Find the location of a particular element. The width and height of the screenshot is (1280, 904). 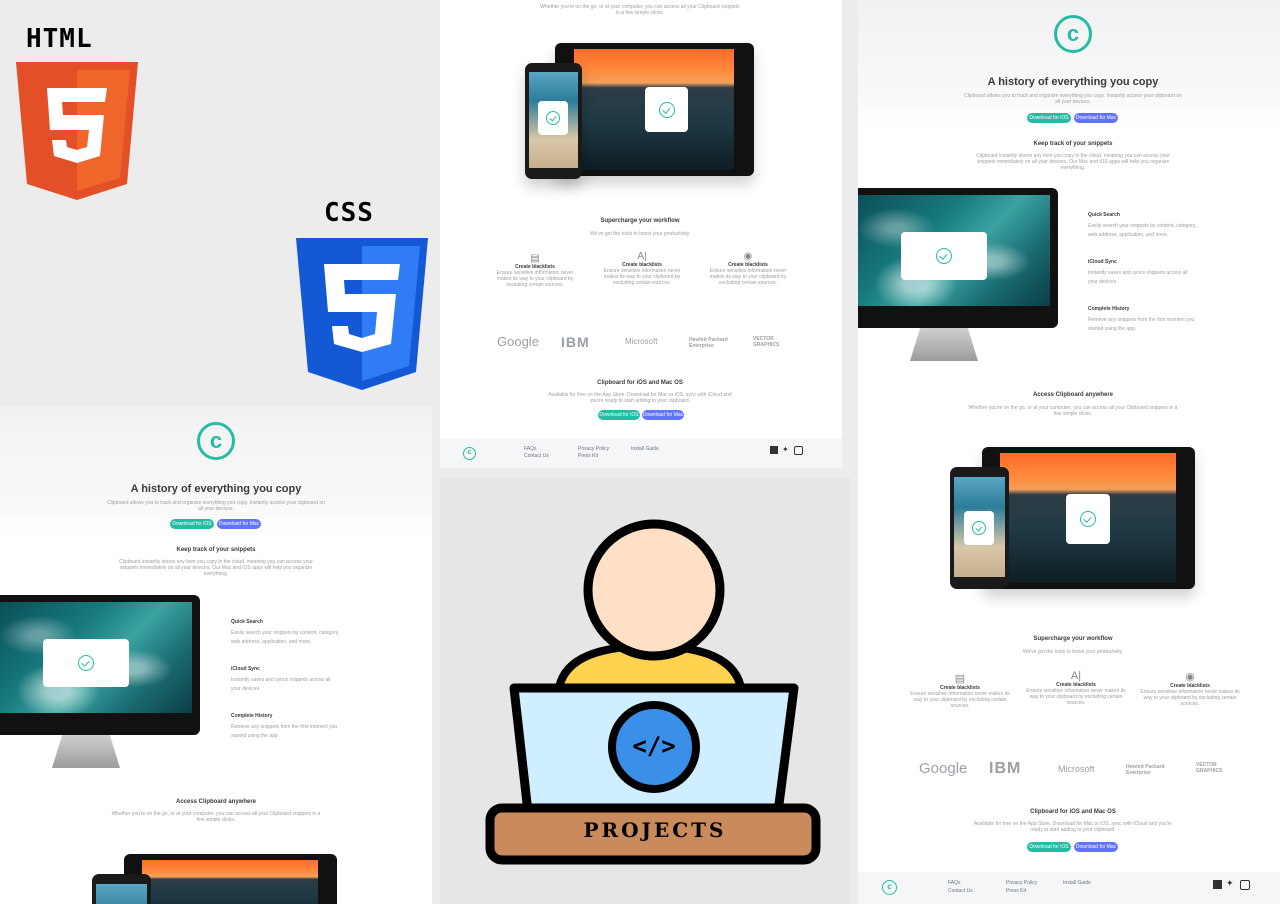

access-title: Access Clipboard anywhere is located at coordinates (216, 802).